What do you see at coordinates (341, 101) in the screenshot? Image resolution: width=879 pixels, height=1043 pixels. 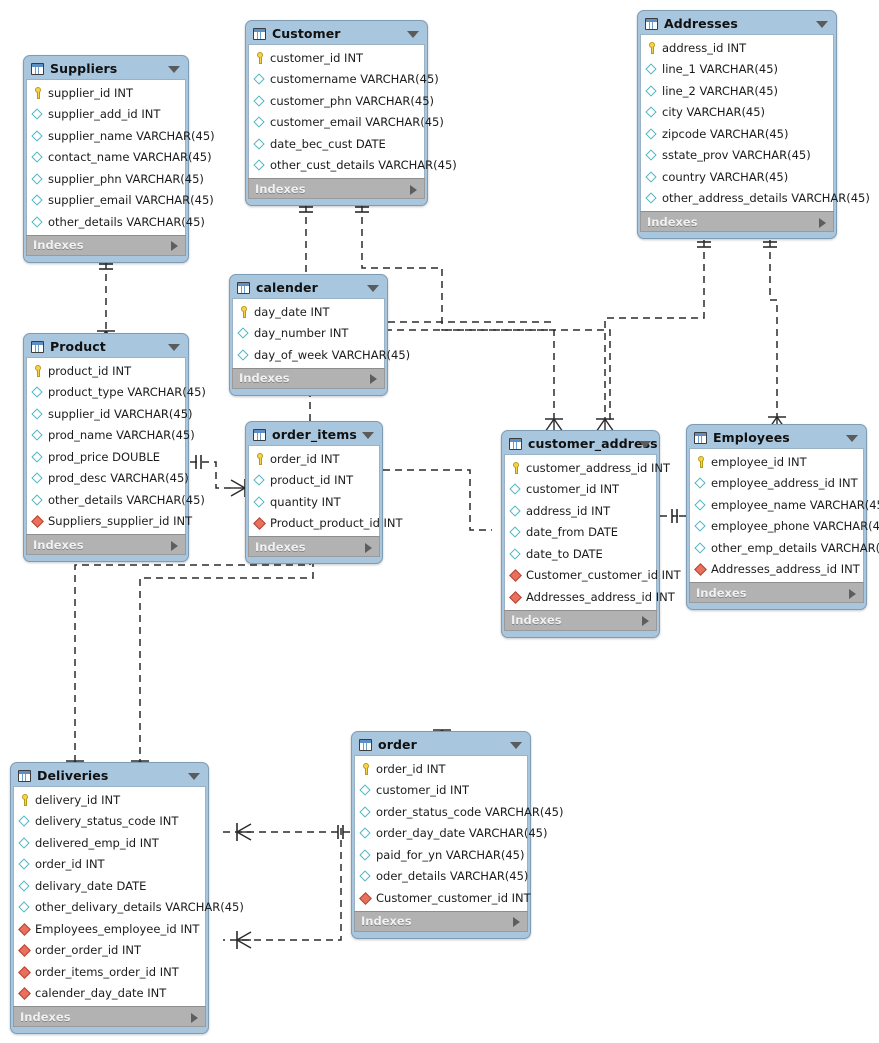 I see `column-row: customer_phn VARCHAR(45)` at bounding box center [341, 101].